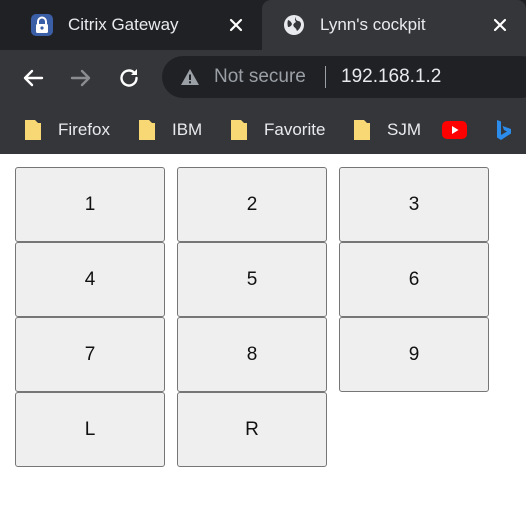 This screenshot has width=526, height=513. What do you see at coordinates (414, 279) in the screenshot?
I see `key-6-button: 6` at bounding box center [414, 279].